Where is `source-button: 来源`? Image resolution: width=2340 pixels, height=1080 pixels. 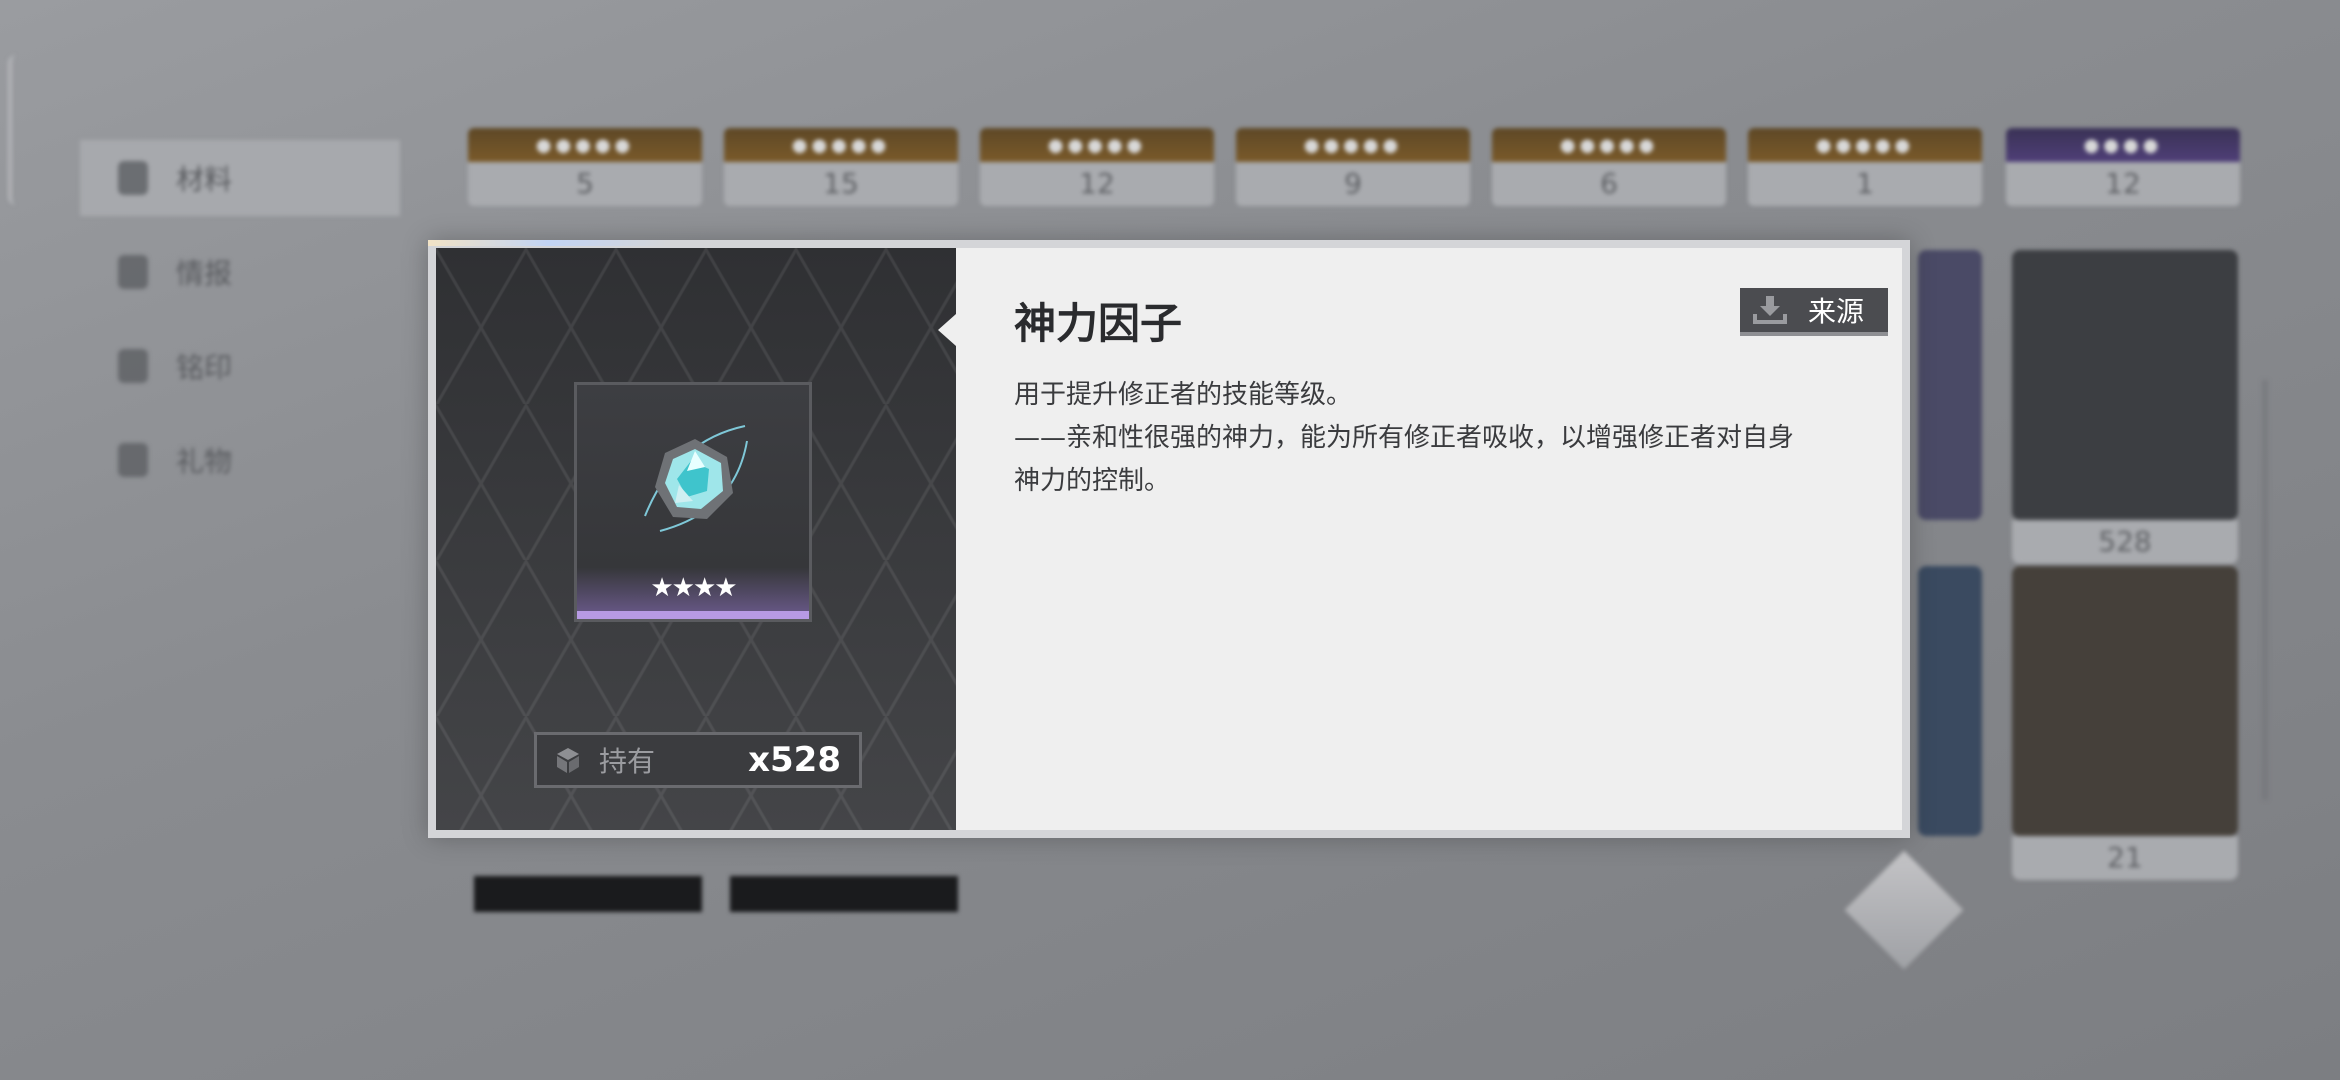
source-button: 来源 is located at coordinates (1814, 312).